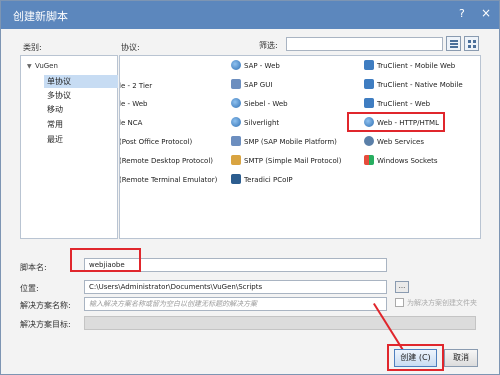 This screenshot has height=375, width=500. Describe the element at coordinates (293, 161) in the screenshot. I see `protocol-label: SMTP (Simple Mail Protocol)` at that location.